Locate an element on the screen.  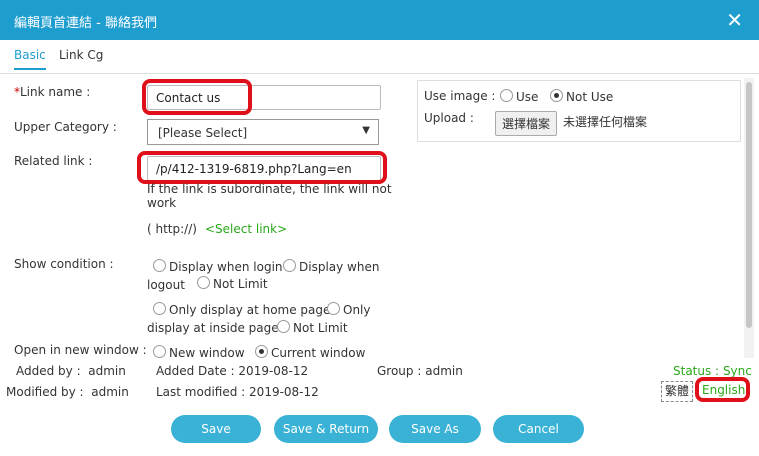
language-english: English is located at coordinates (723, 390).